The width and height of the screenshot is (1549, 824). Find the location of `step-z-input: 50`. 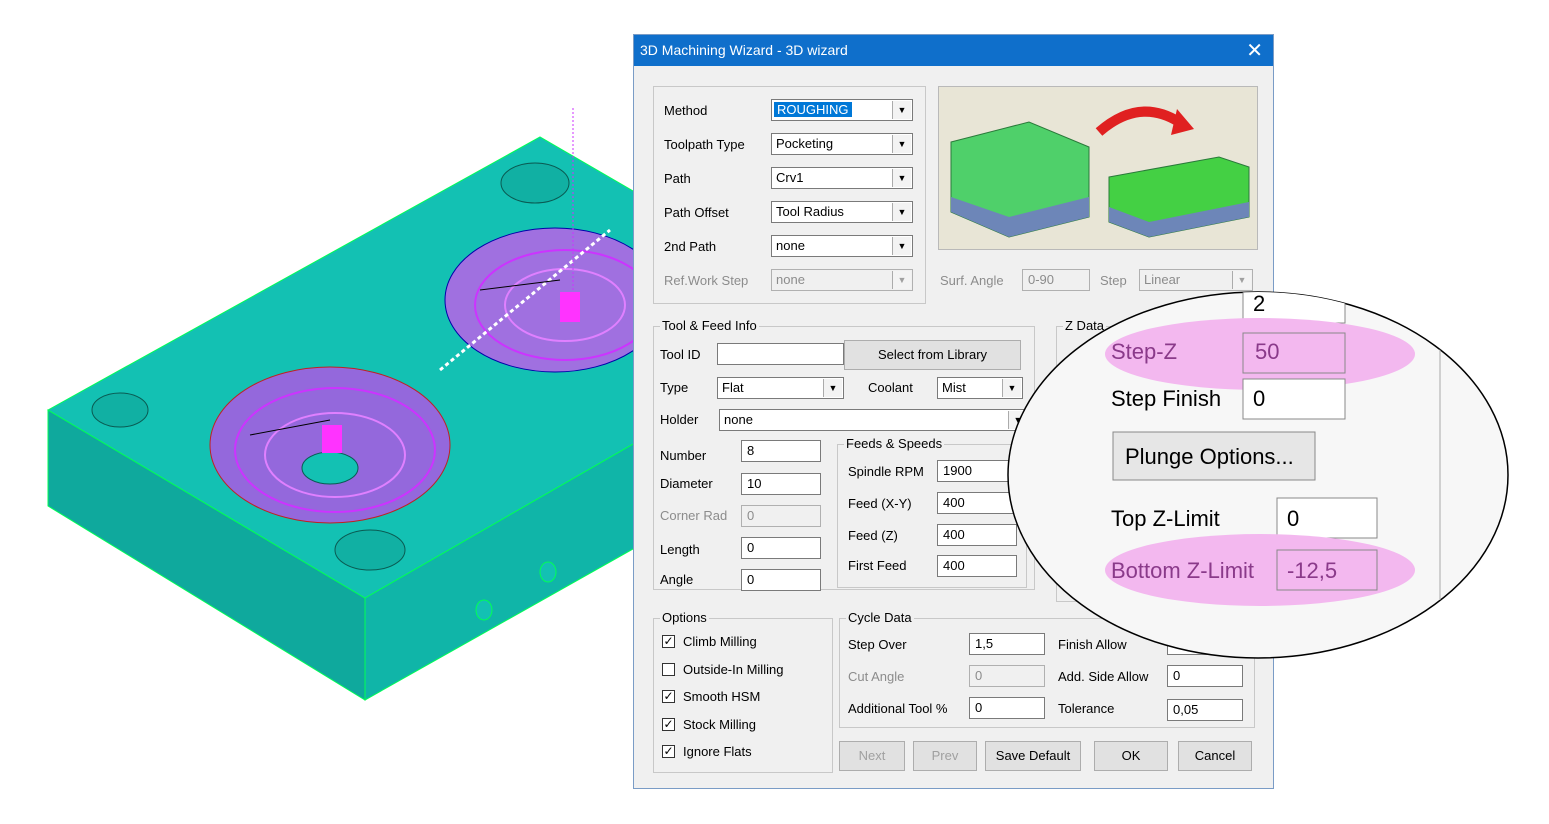

step-z-input: 50 is located at coordinates (1267, 352).